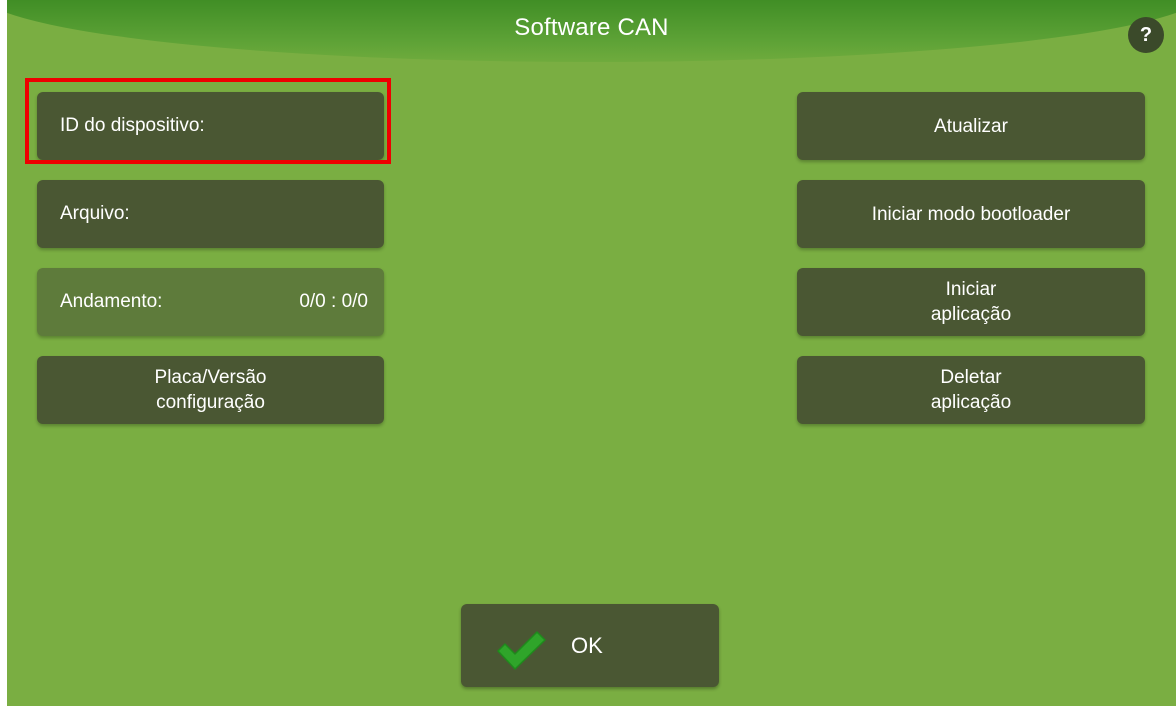 This screenshot has width=1176, height=706. I want to click on file-label: Arquivo:, so click(95, 213).